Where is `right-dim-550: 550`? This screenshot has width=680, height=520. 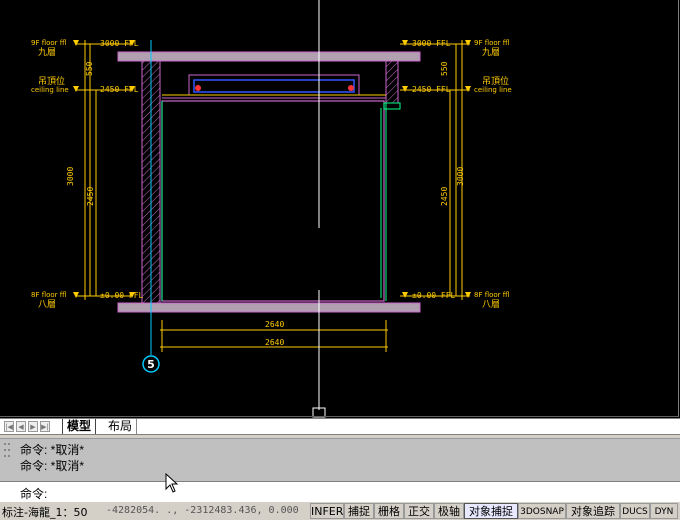 right-dim-550: 550 is located at coordinates (444, 68).